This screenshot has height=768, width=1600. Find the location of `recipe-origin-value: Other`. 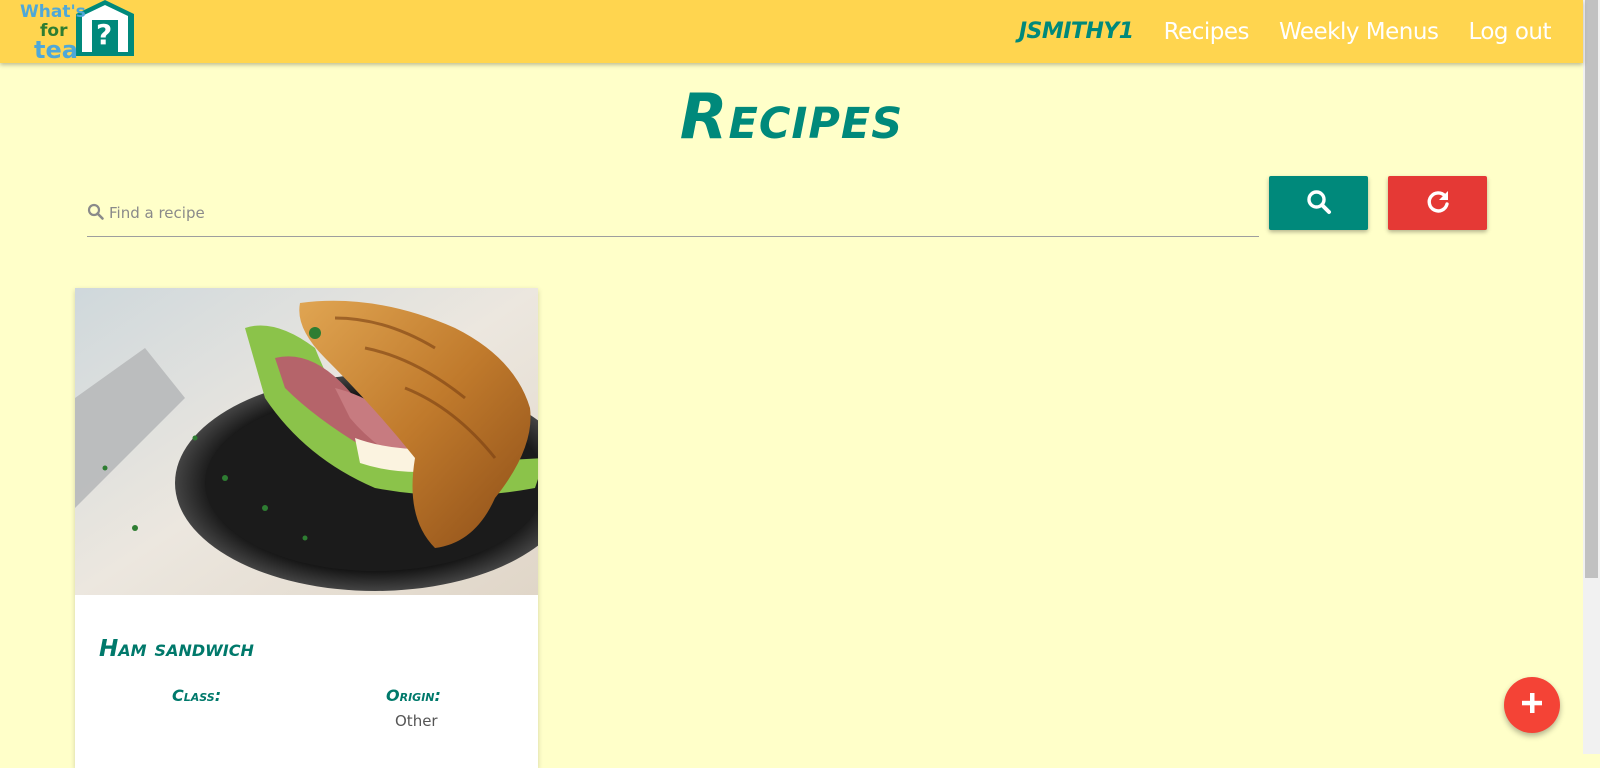

recipe-origin-value: Other is located at coordinates (416, 721).